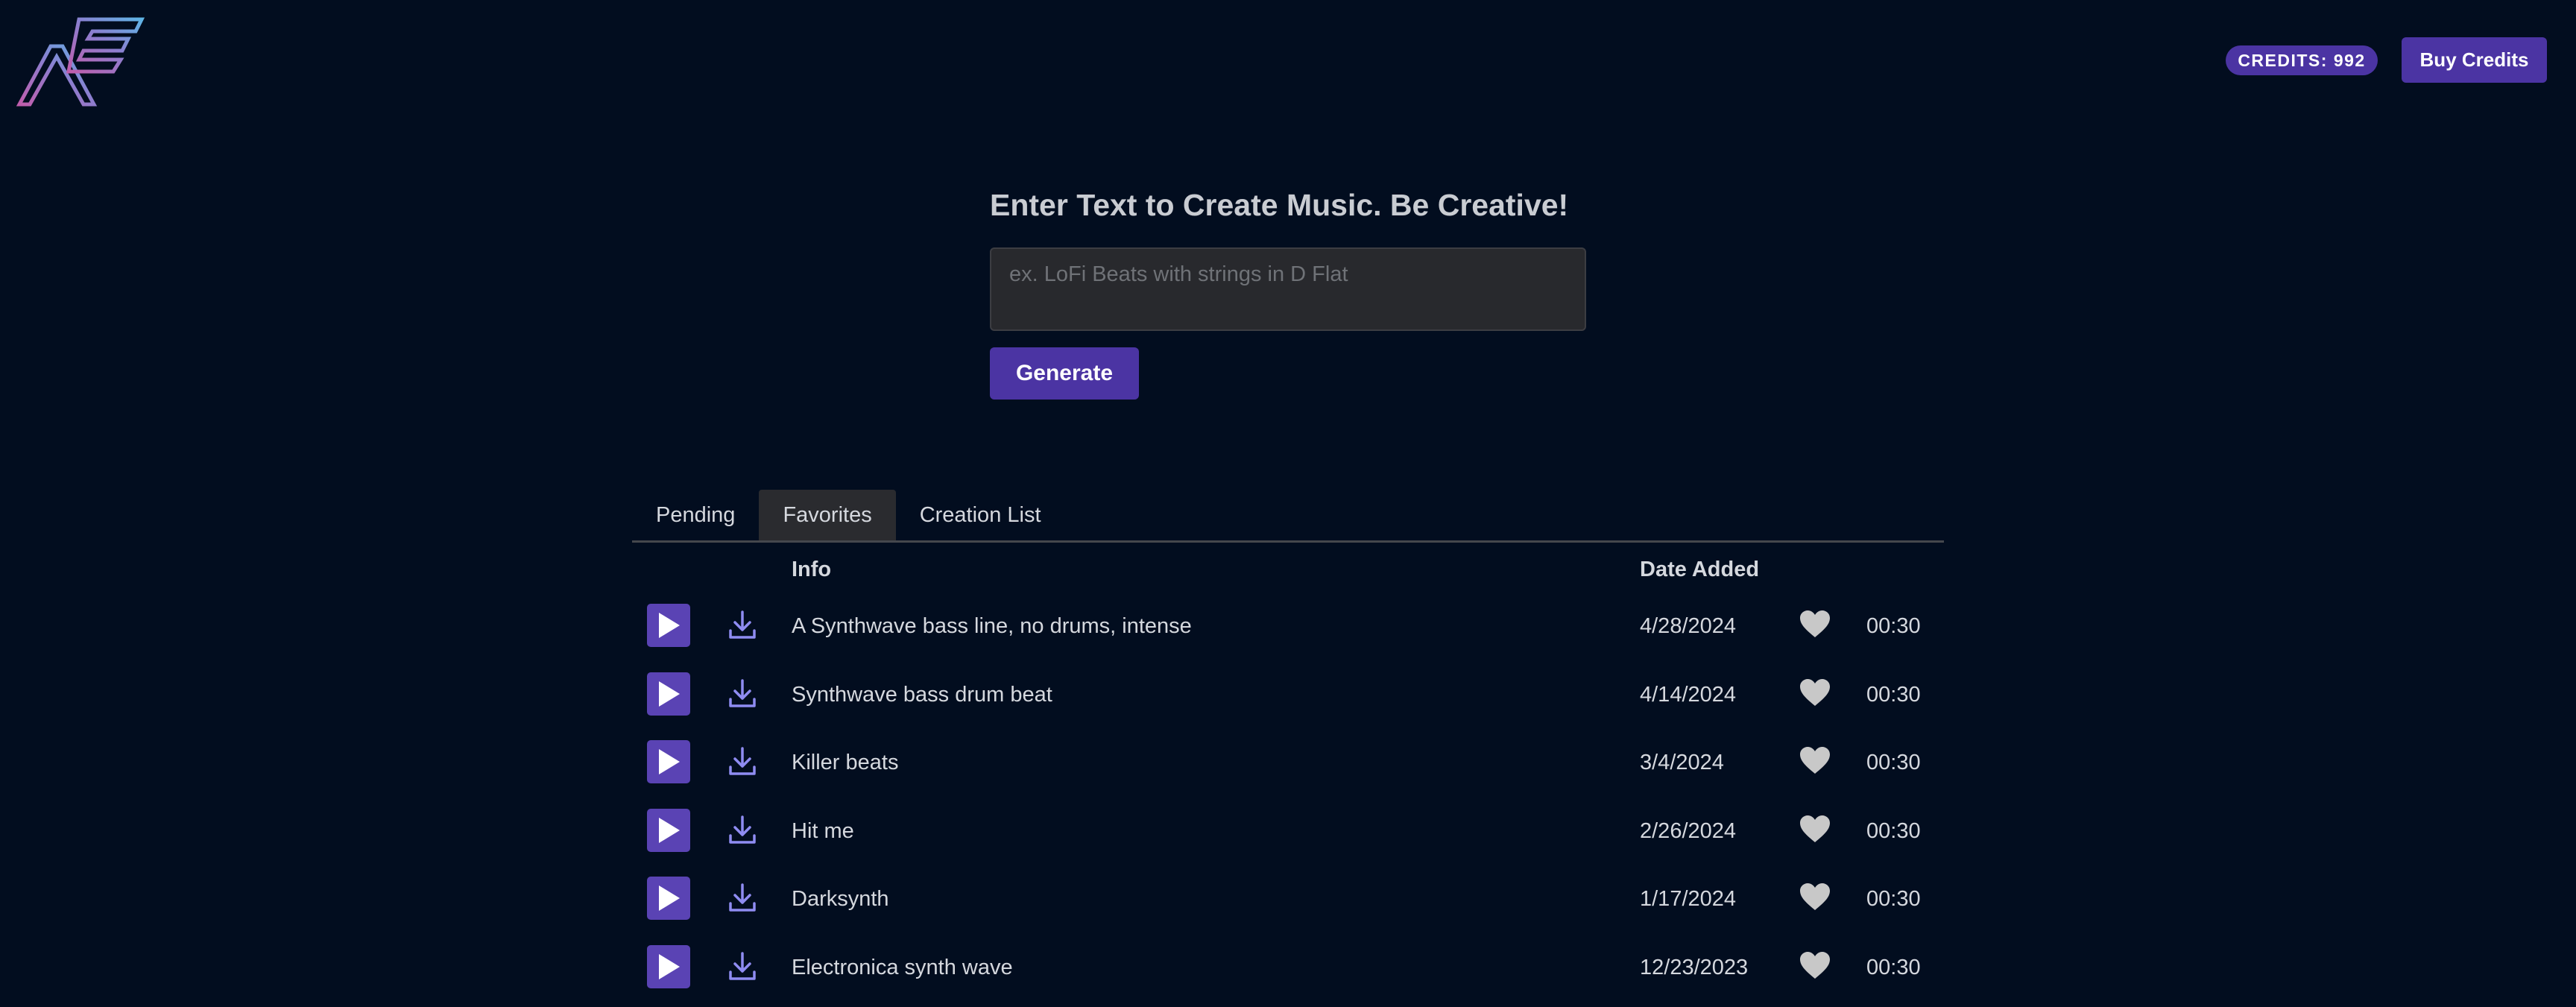  What do you see at coordinates (1288, 570) in the screenshot?
I see `table-header: Info Date Added` at bounding box center [1288, 570].